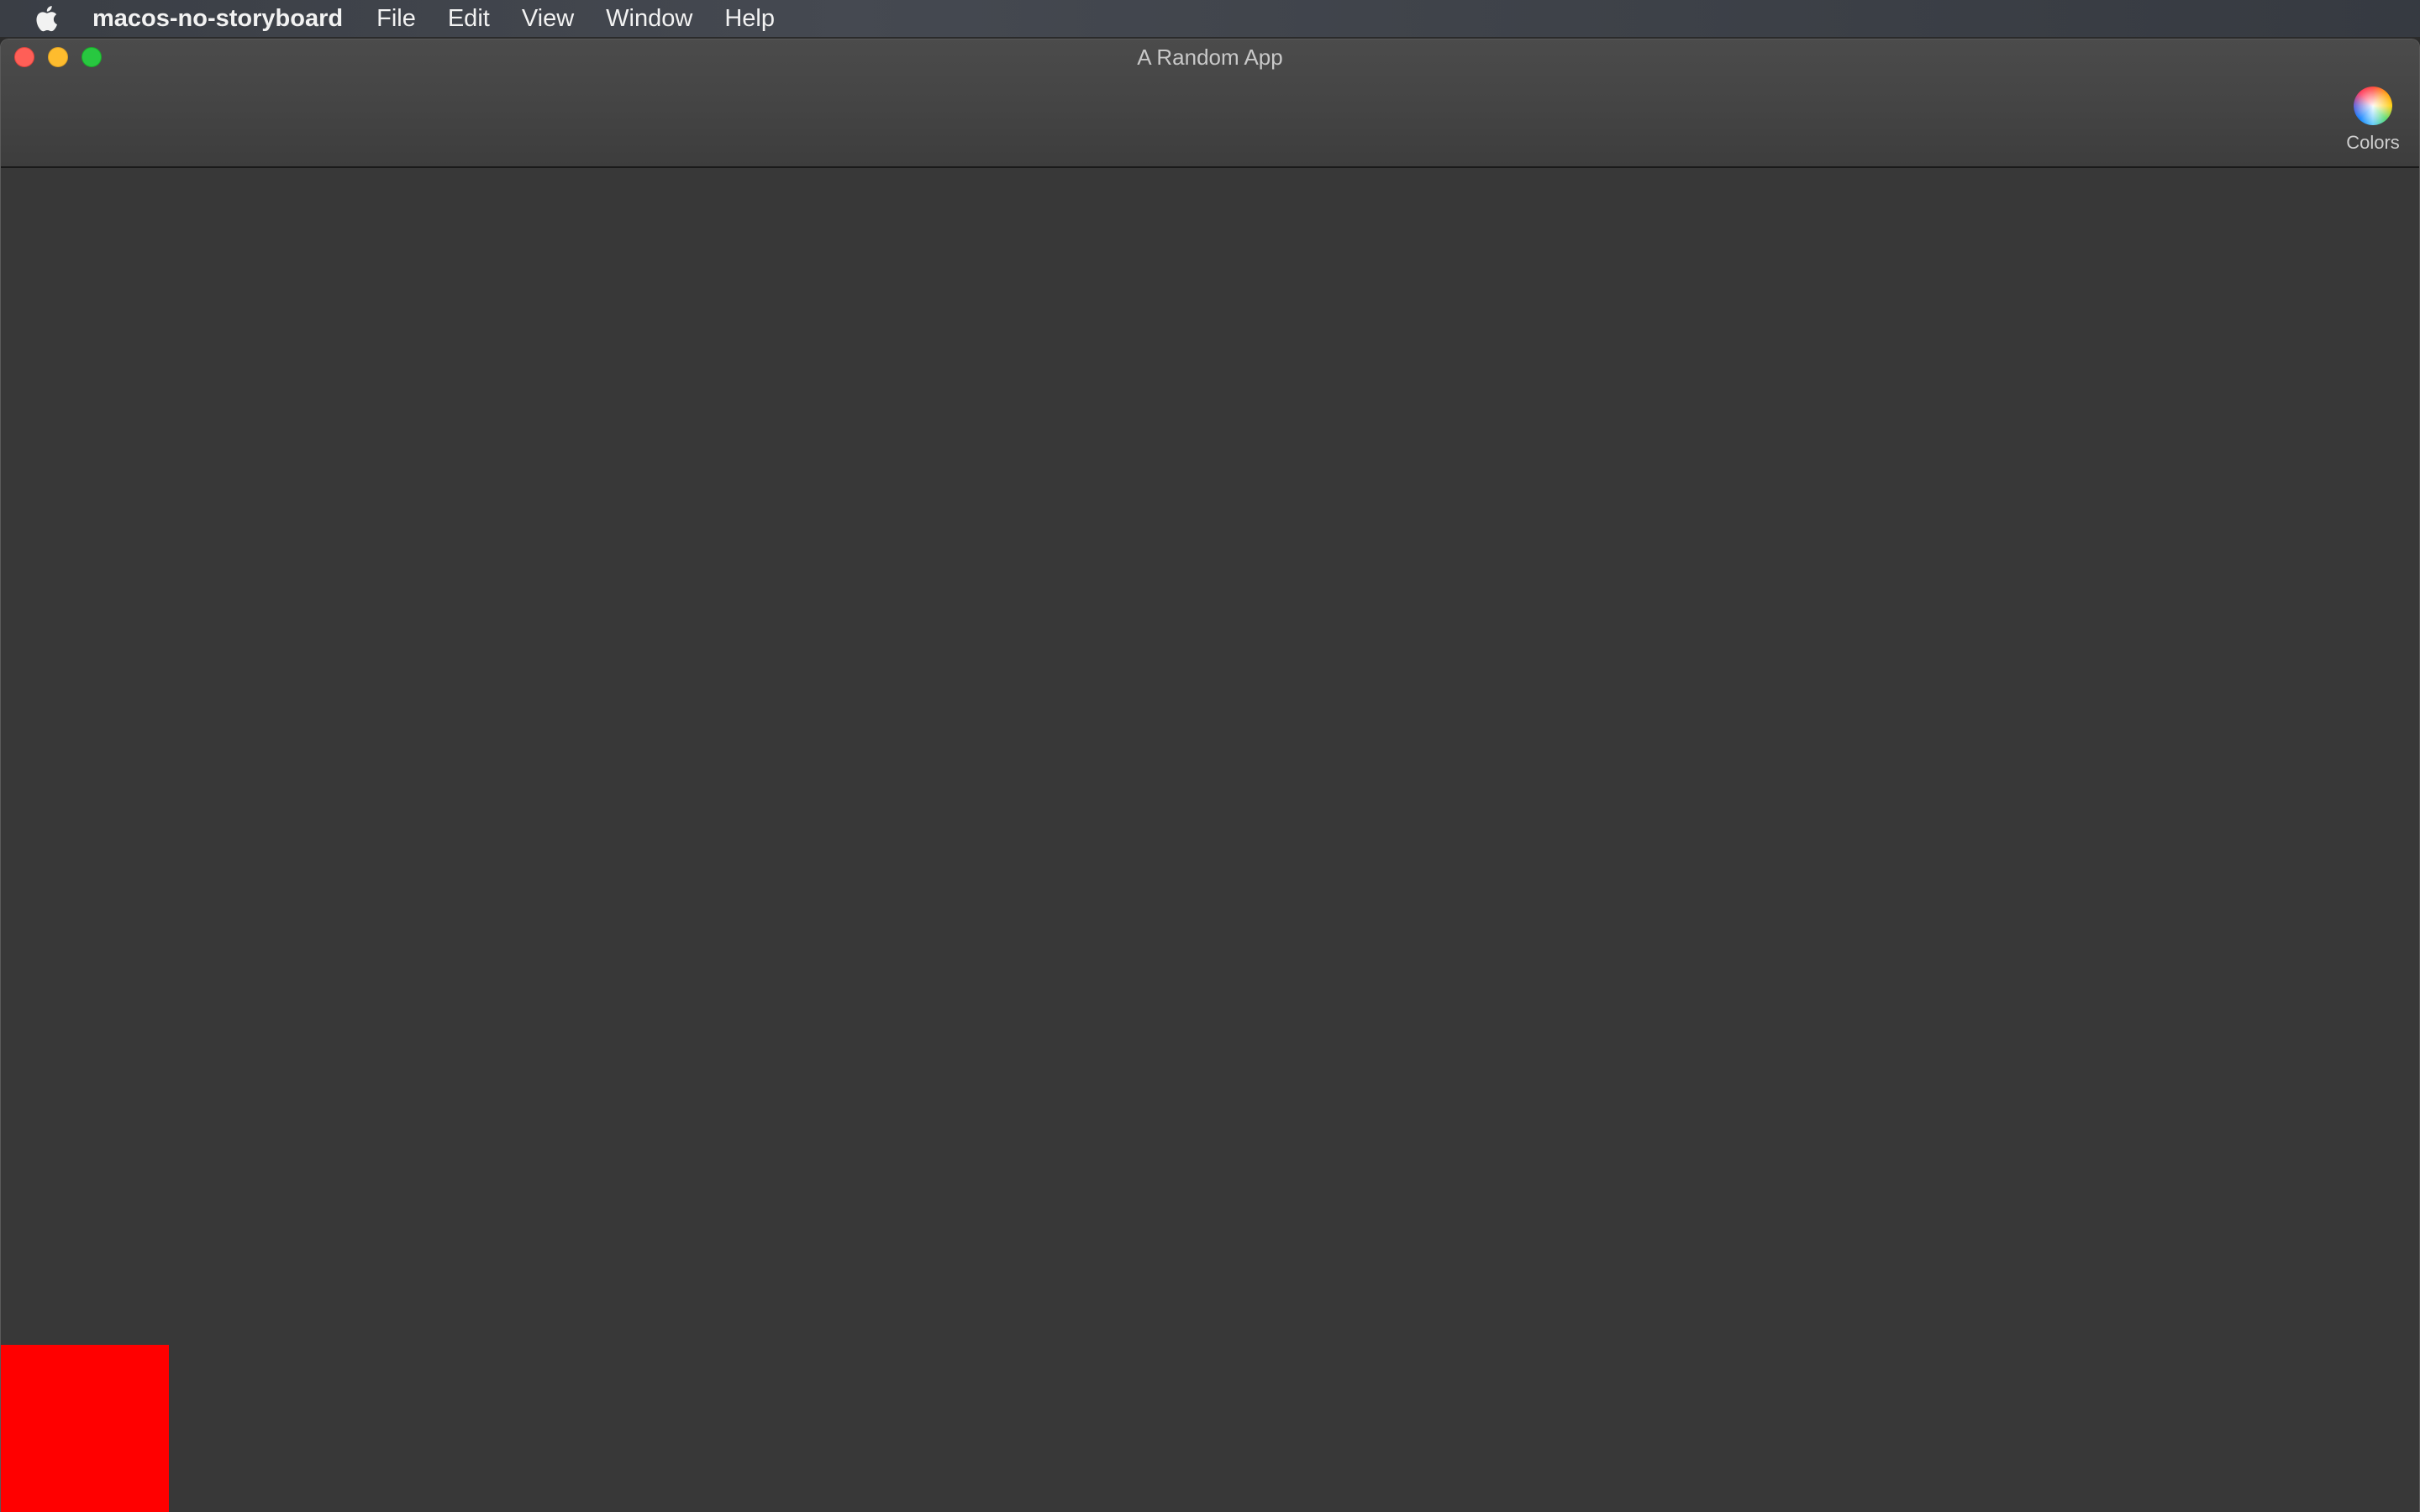  Describe the element at coordinates (548, 19) in the screenshot. I see `menu-view: View` at that location.